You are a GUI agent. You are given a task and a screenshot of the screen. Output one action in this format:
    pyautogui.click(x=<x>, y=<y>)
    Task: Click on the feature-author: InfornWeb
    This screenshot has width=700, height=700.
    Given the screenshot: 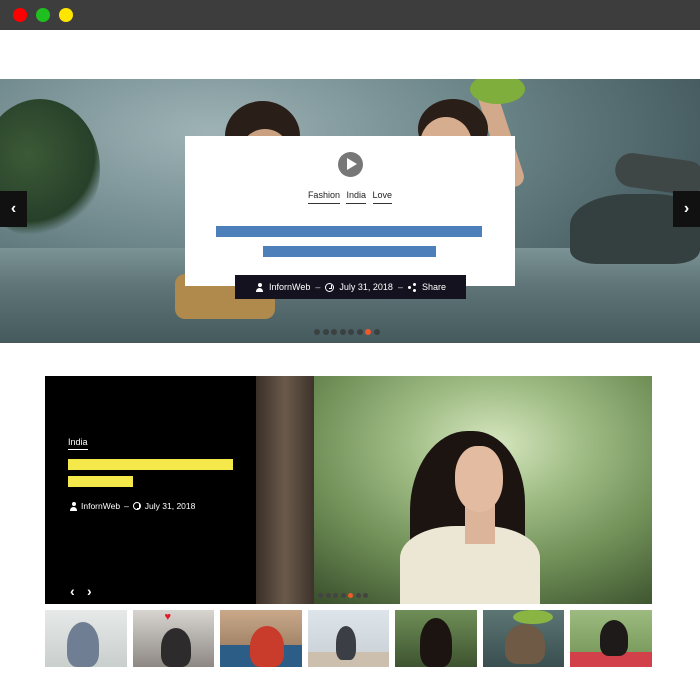 What is the action you would take?
    pyautogui.click(x=100, y=506)
    